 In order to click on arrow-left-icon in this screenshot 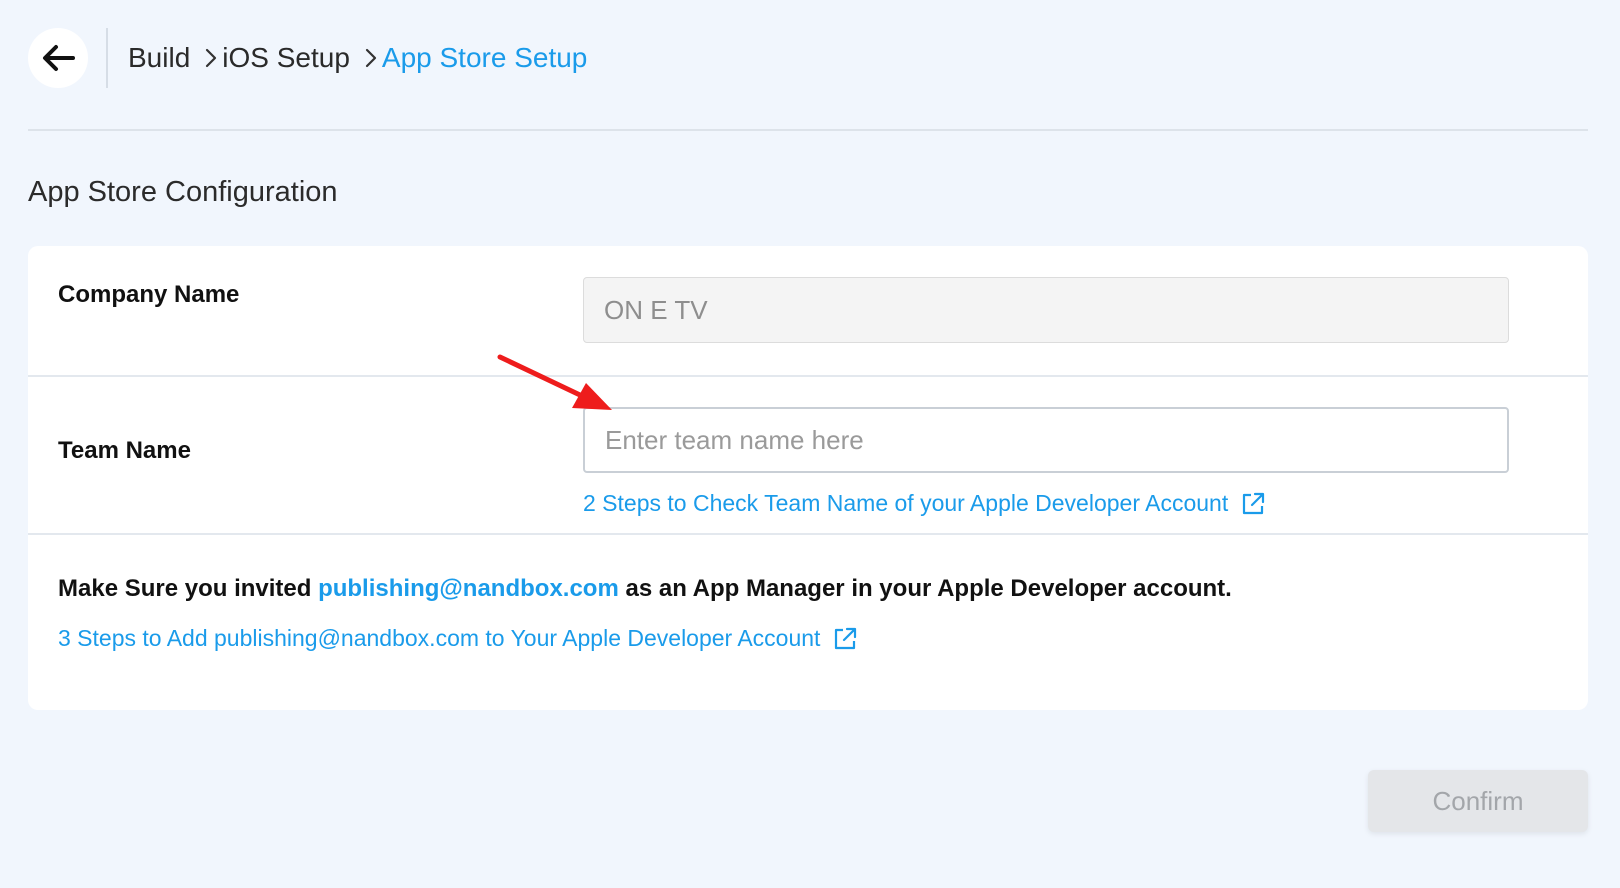, I will do `click(59, 58)`.